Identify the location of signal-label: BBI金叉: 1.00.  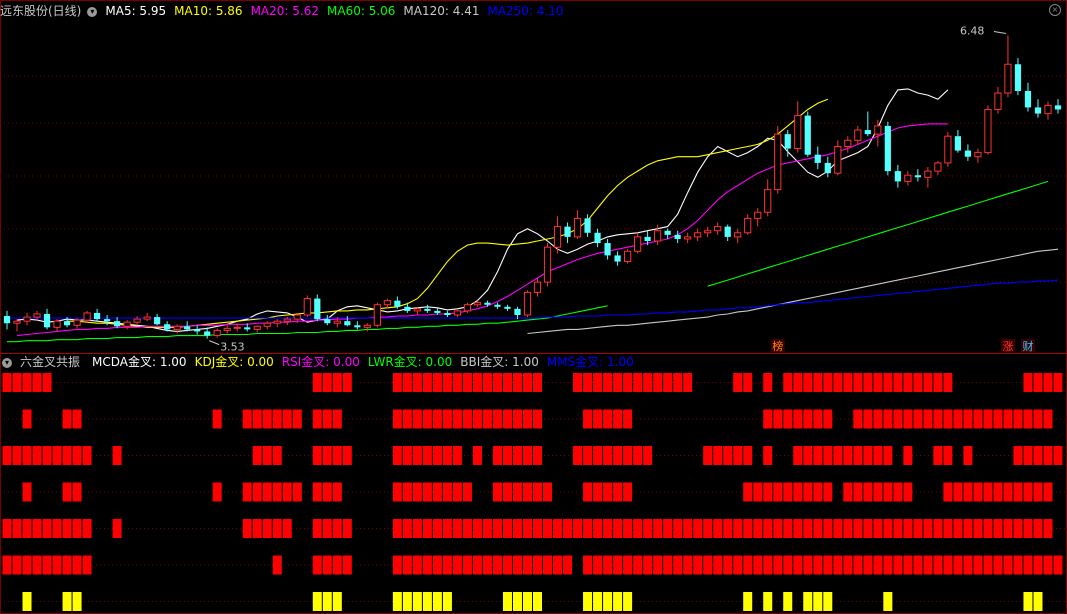
(499, 362).